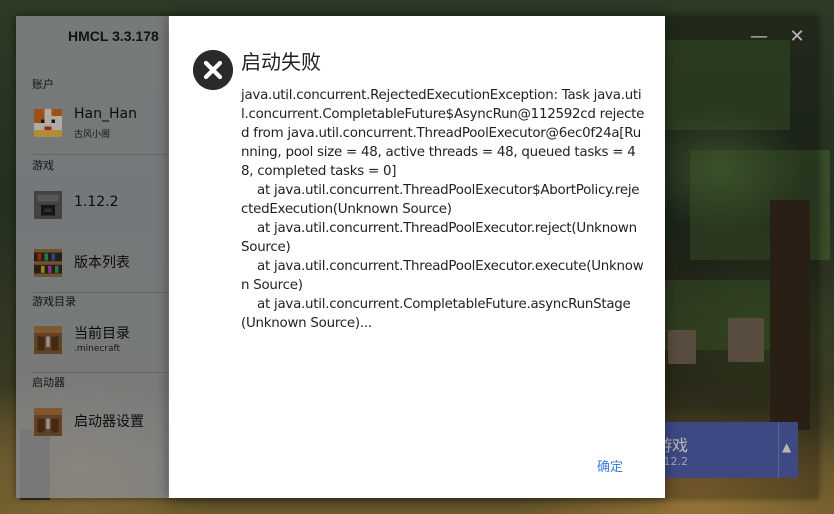  I want to click on error-circle-icon, so click(213, 70).